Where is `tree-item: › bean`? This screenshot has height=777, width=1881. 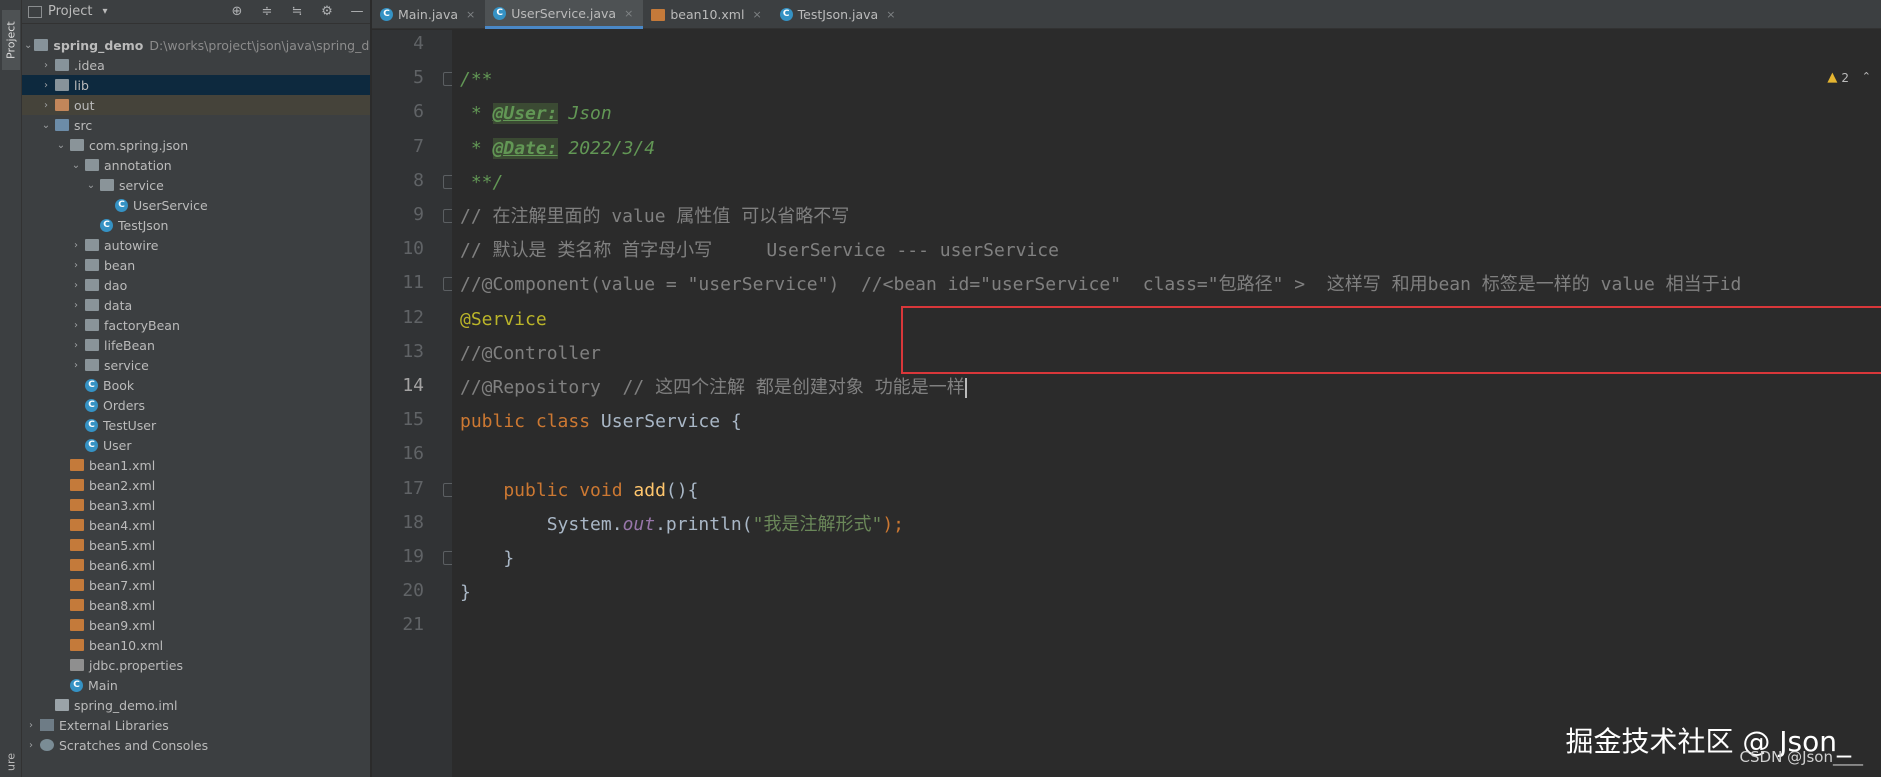 tree-item: › bean is located at coordinates (196, 265).